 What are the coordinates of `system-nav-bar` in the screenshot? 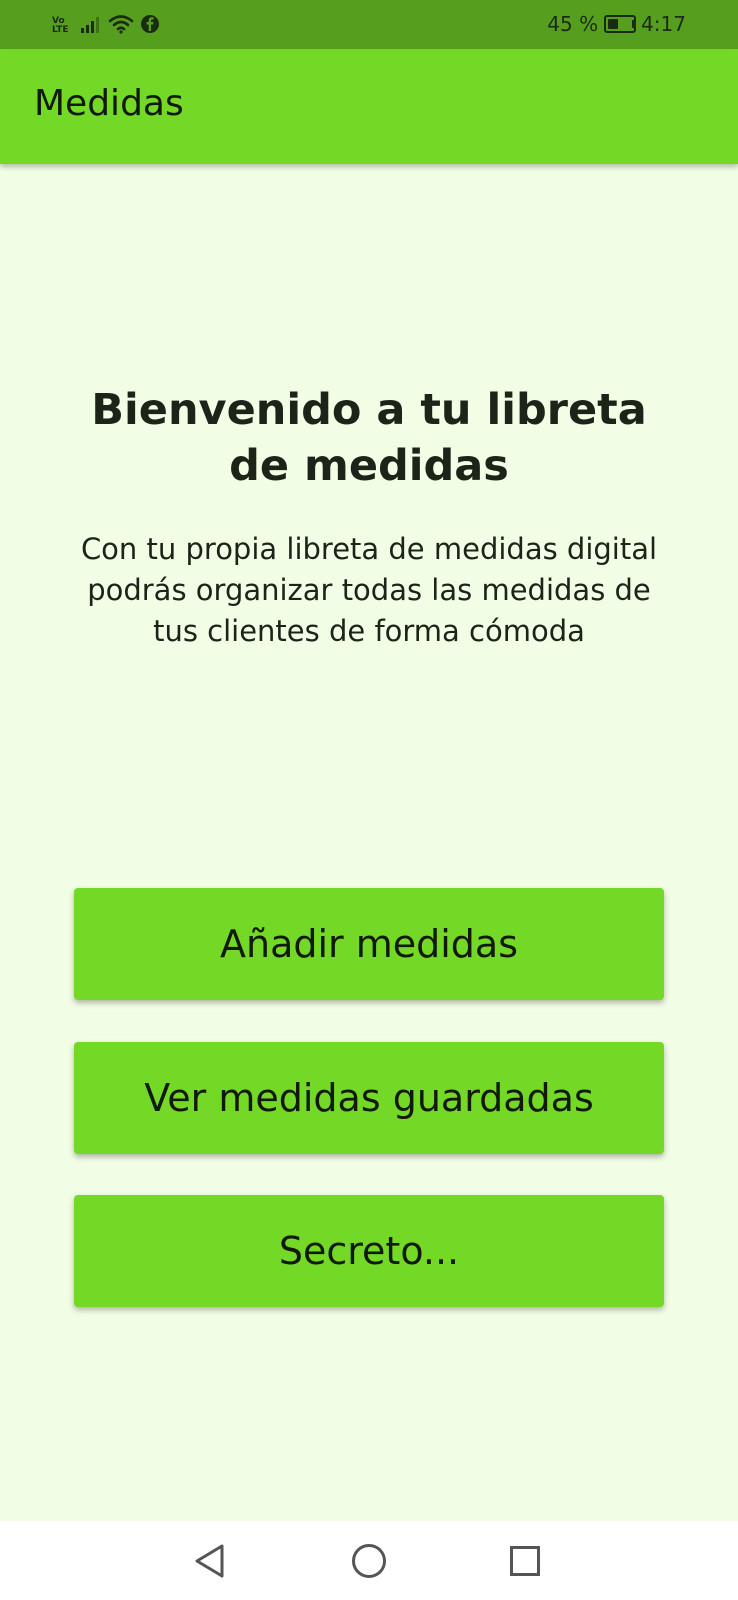 It's located at (369, 1560).